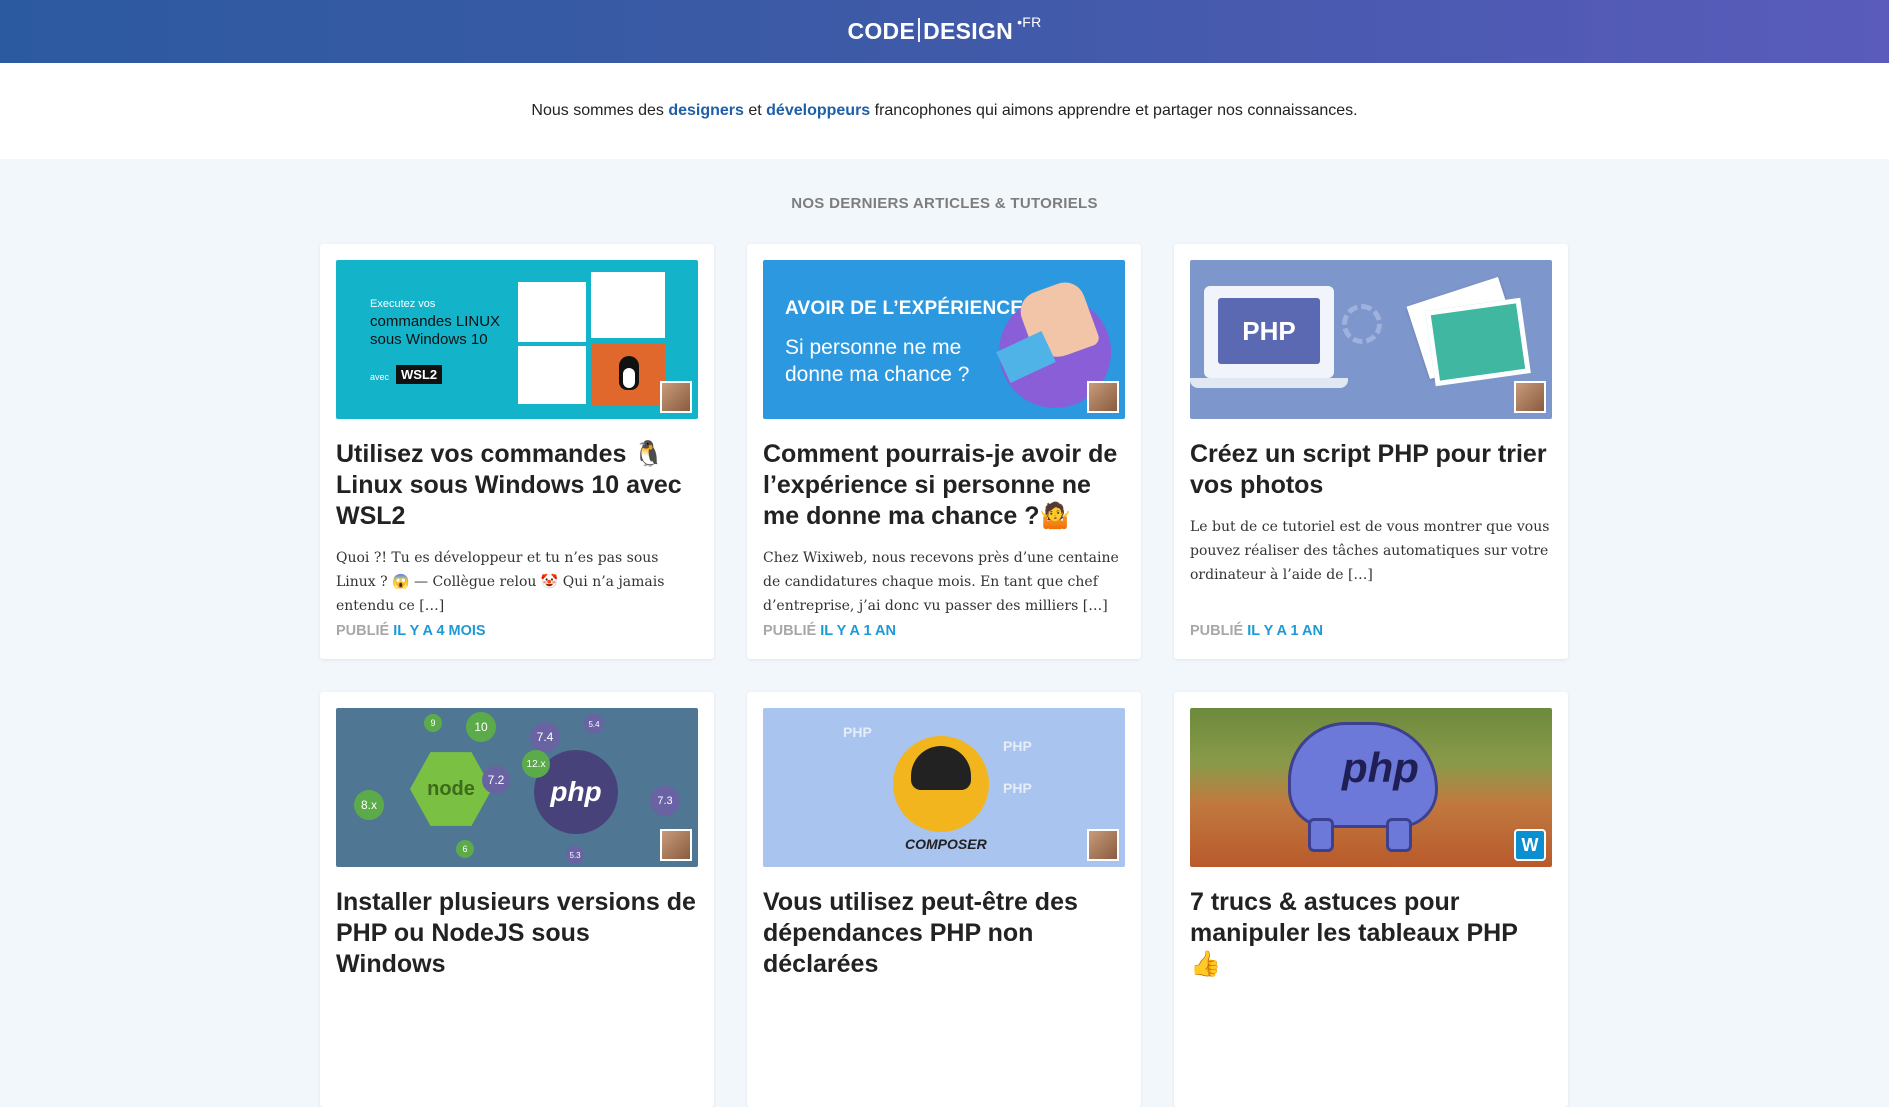 The height and width of the screenshot is (1107, 1889). I want to click on logo-separator, so click(919, 30).